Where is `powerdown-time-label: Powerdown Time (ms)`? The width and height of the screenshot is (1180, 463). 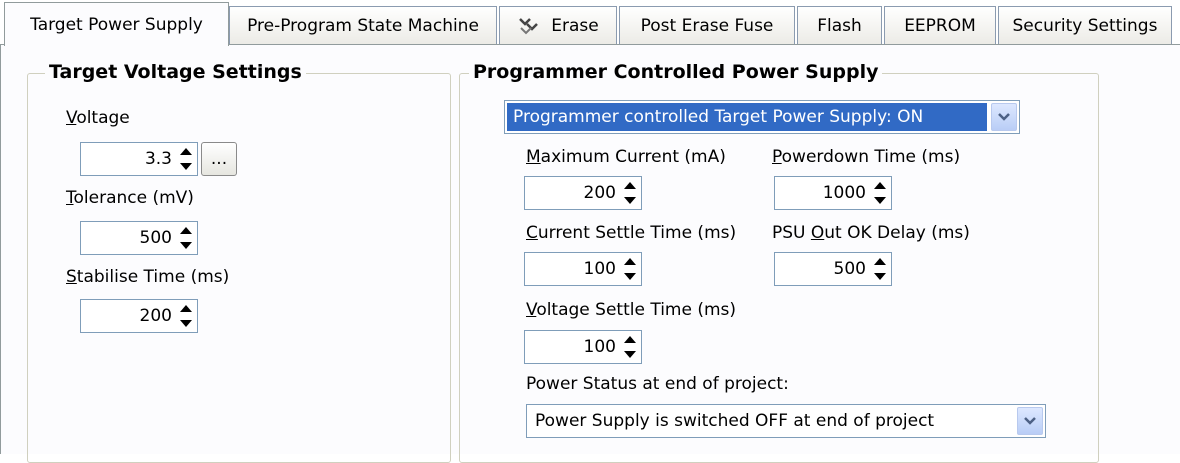 powerdown-time-label: Powerdown Time (ms) is located at coordinates (866, 157).